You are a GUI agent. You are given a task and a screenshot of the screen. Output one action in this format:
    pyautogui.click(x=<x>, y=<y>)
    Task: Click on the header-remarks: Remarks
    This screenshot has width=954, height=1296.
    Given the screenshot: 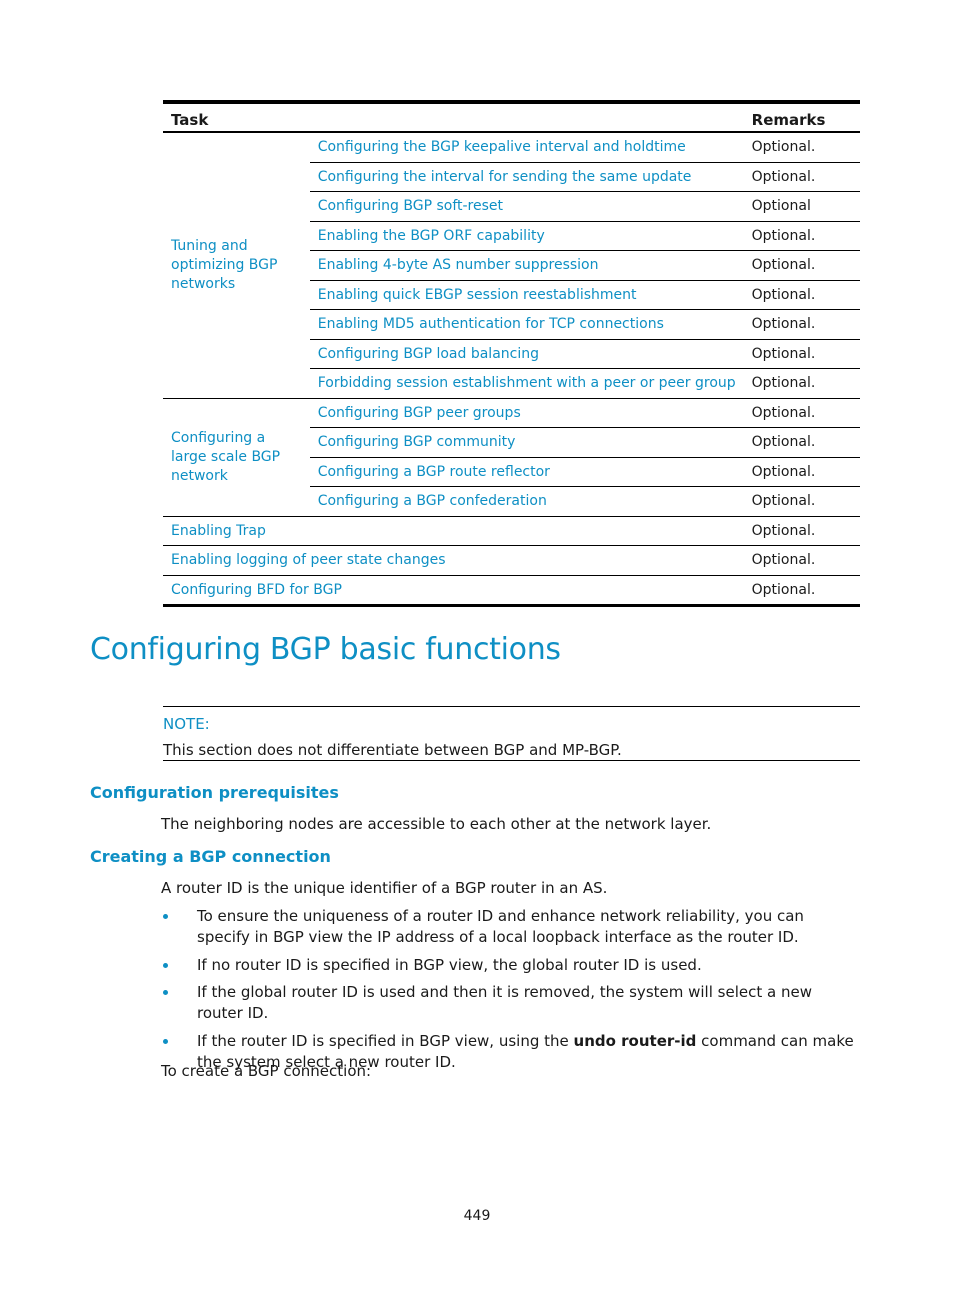 What is the action you would take?
    pyautogui.click(x=801, y=117)
    